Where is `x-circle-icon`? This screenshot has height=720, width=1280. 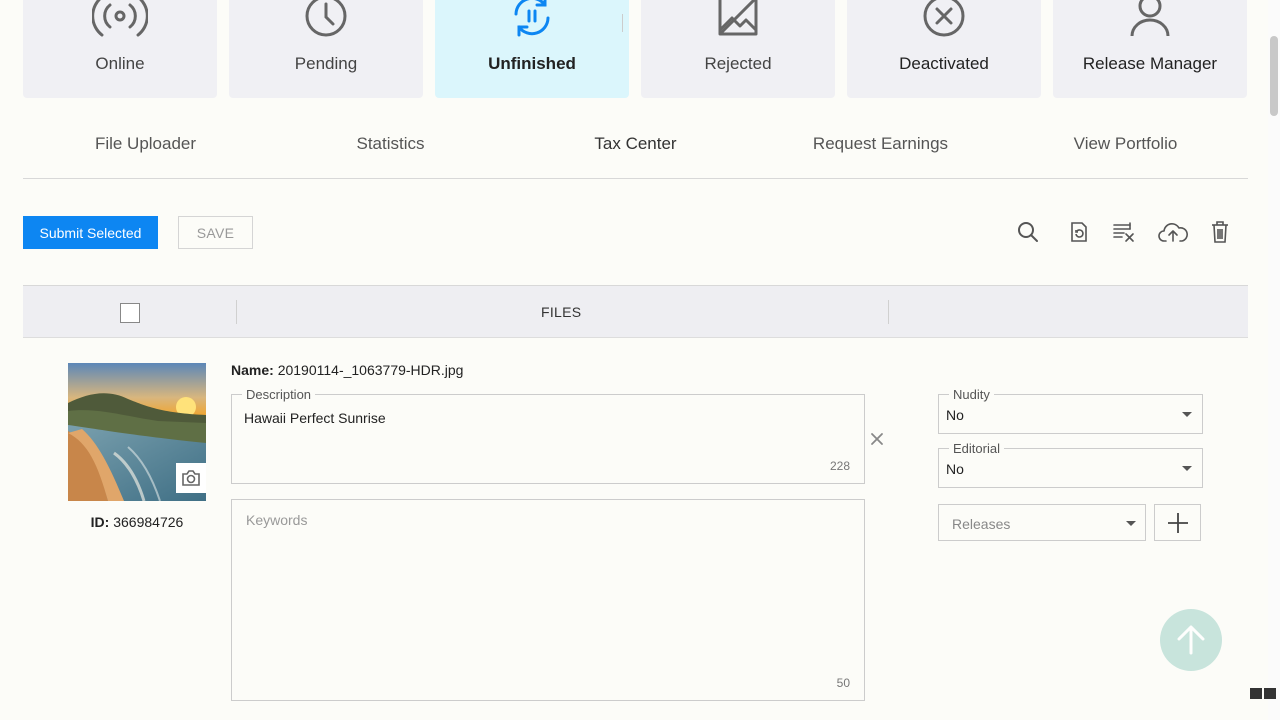
x-circle-icon is located at coordinates (944, 21).